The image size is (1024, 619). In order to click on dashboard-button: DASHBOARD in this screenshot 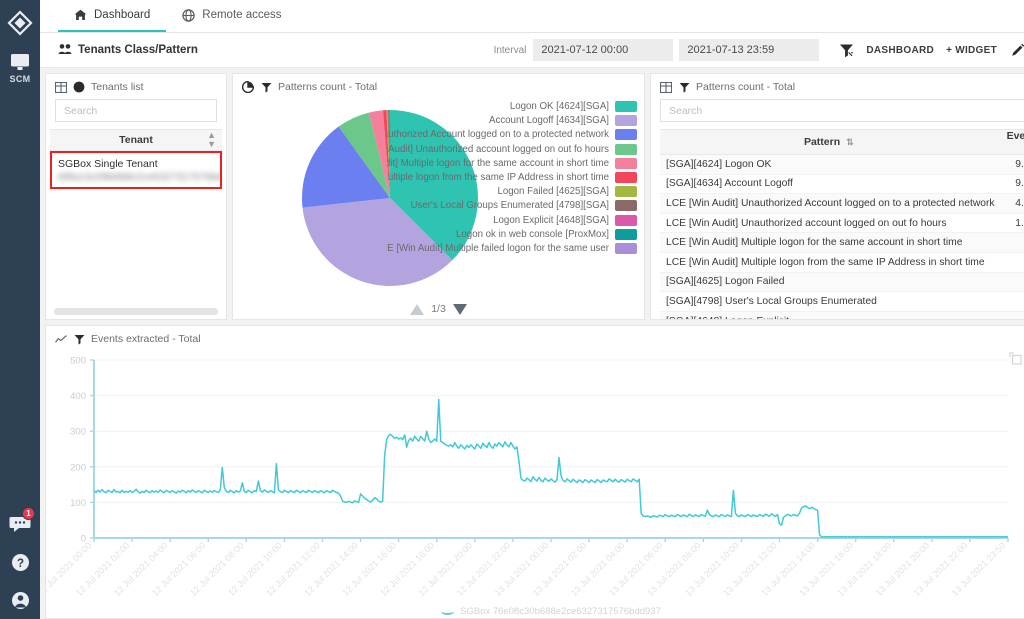, I will do `click(900, 50)`.